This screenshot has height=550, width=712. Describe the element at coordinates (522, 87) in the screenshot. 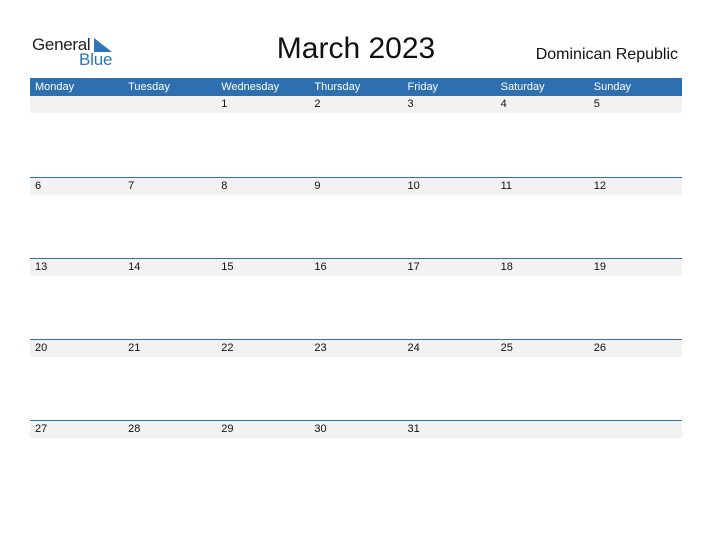

I see `weekday-label: Saturday` at that location.